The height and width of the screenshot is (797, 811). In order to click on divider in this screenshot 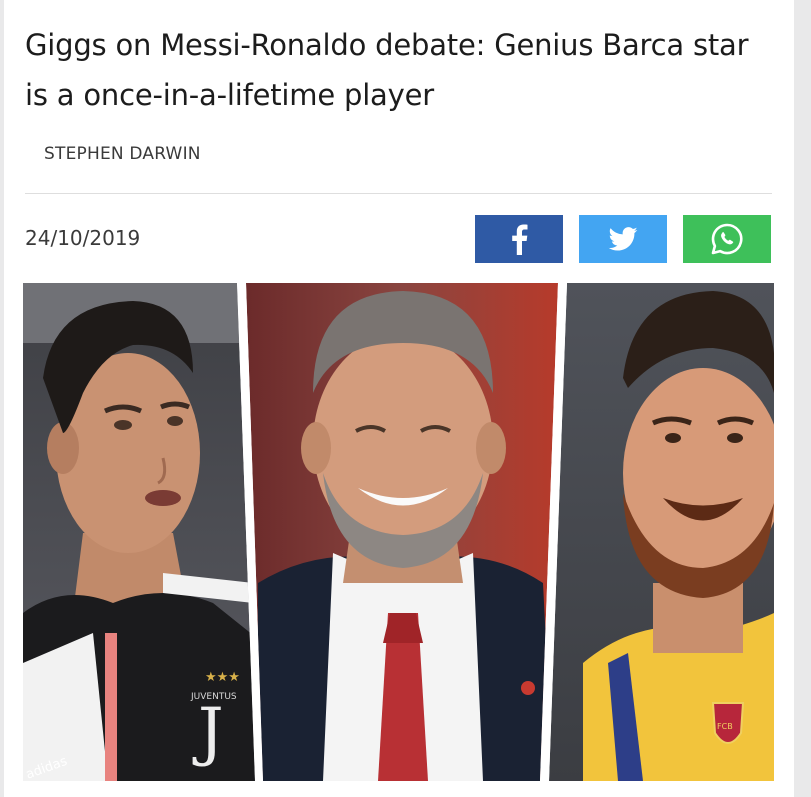, I will do `click(398, 193)`.